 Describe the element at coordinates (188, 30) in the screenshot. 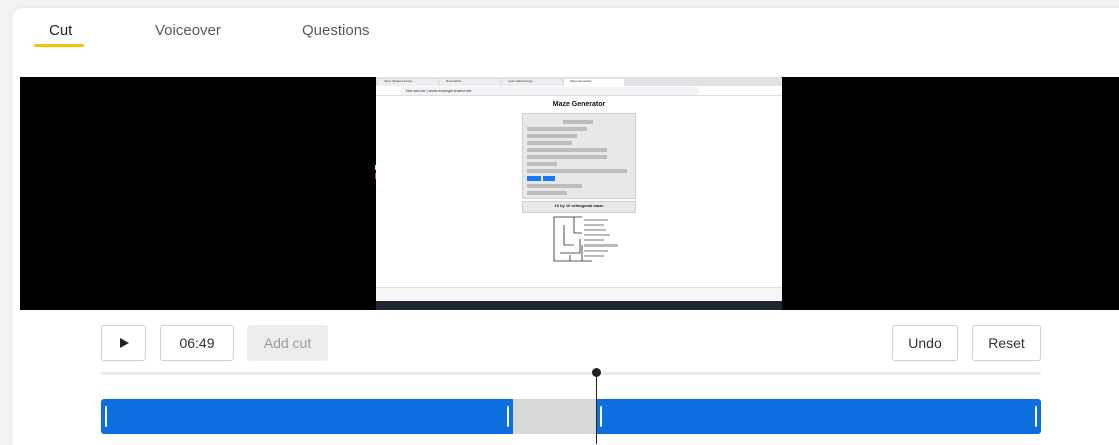

I see `tab-voiceover: Voiceover` at that location.